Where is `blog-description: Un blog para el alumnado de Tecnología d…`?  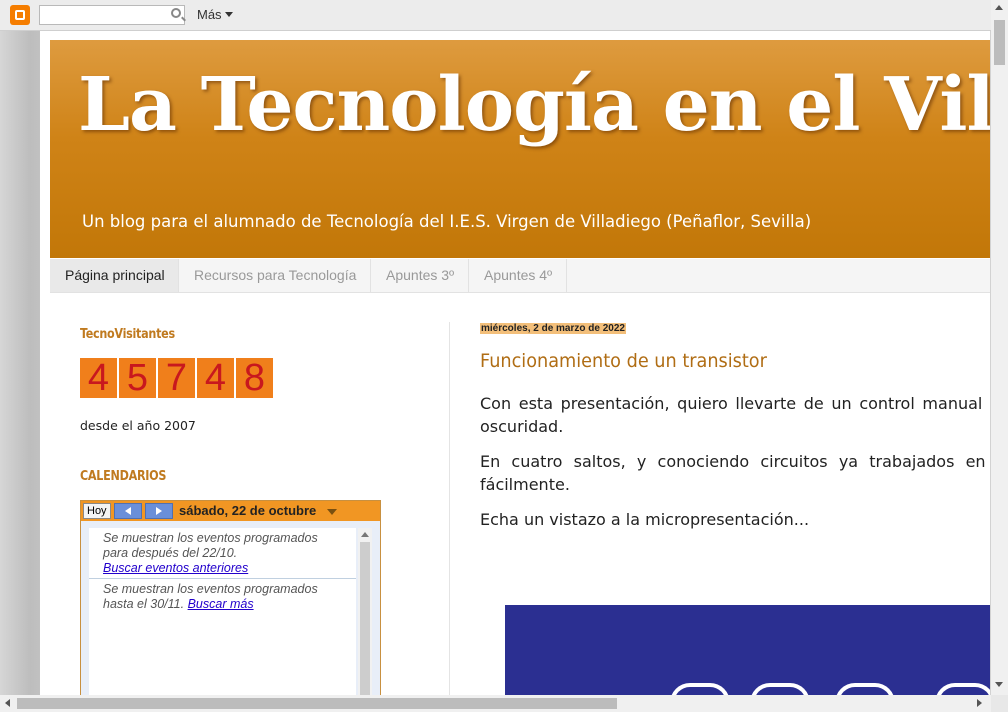 blog-description: Un blog para el alumnado de Tecnología d… is located at coordinates (447, 221).